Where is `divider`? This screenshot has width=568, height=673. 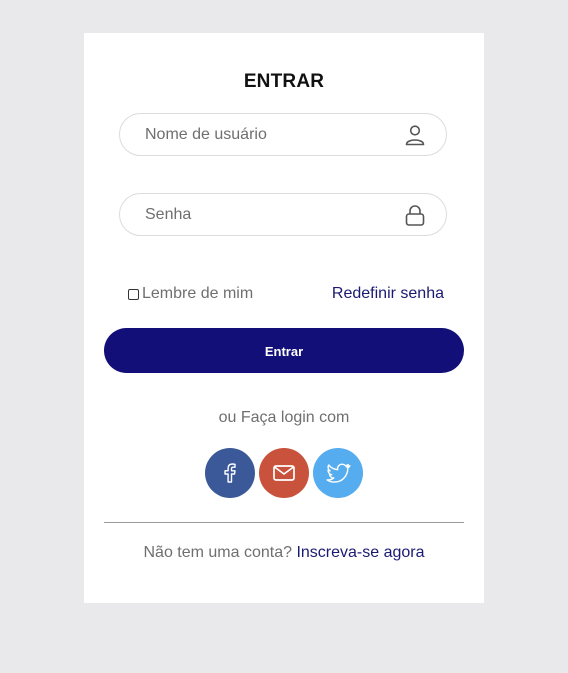 divider is located at coordinates (284, 522).